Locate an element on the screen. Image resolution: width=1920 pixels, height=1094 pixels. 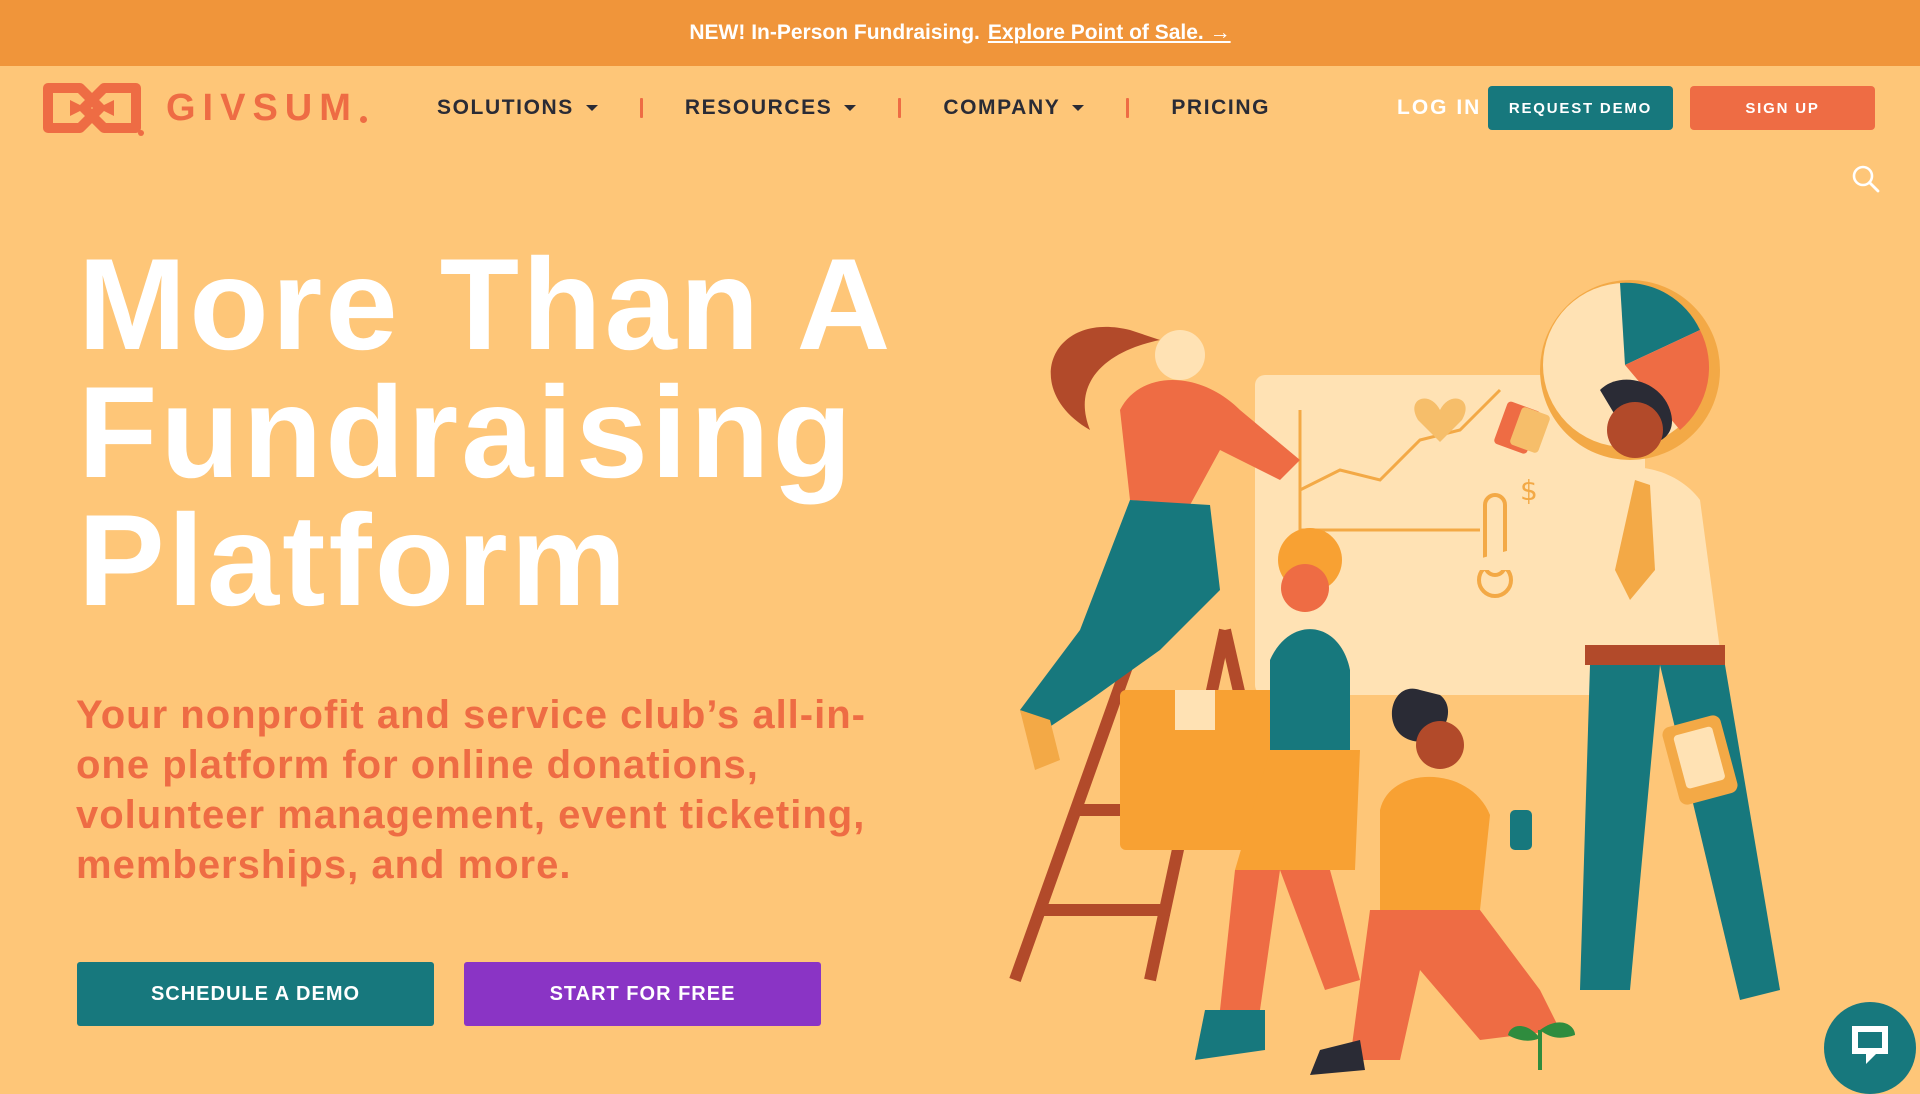
hero-title-line: Fundraising is located at coordinates (466, 432).